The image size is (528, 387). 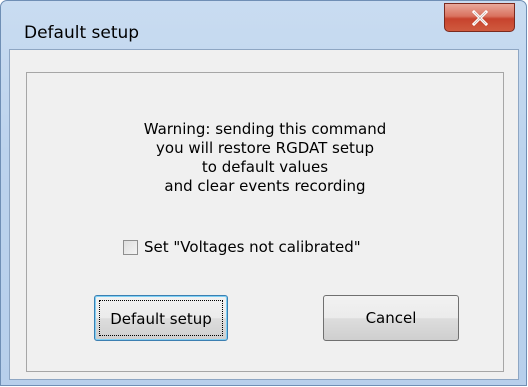 What do you see at coordinates (265, 129) in the screenshot?
I see `warning-line: Warning: sending this command` at bounding box center [265, 129].